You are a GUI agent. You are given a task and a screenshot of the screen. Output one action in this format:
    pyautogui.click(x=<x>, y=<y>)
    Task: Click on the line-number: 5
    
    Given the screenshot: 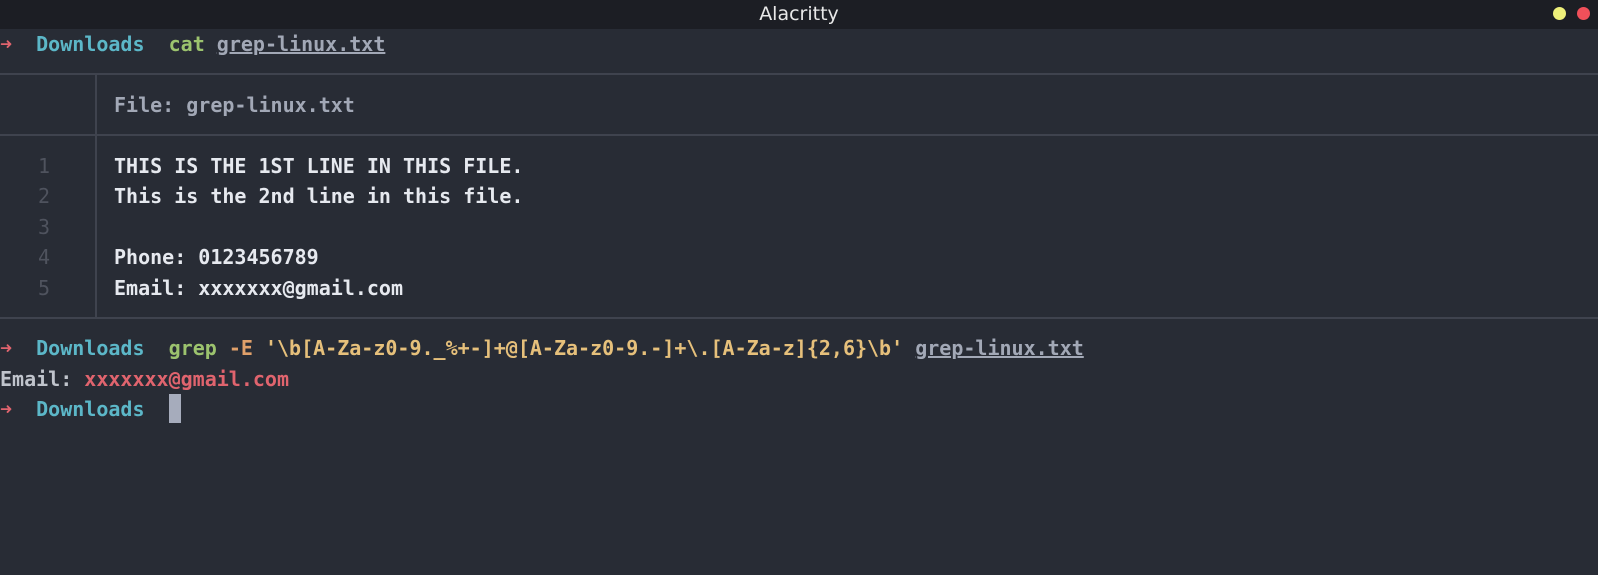 What is the action you would take?
    pyautogui.click(x=43, y=288)
    